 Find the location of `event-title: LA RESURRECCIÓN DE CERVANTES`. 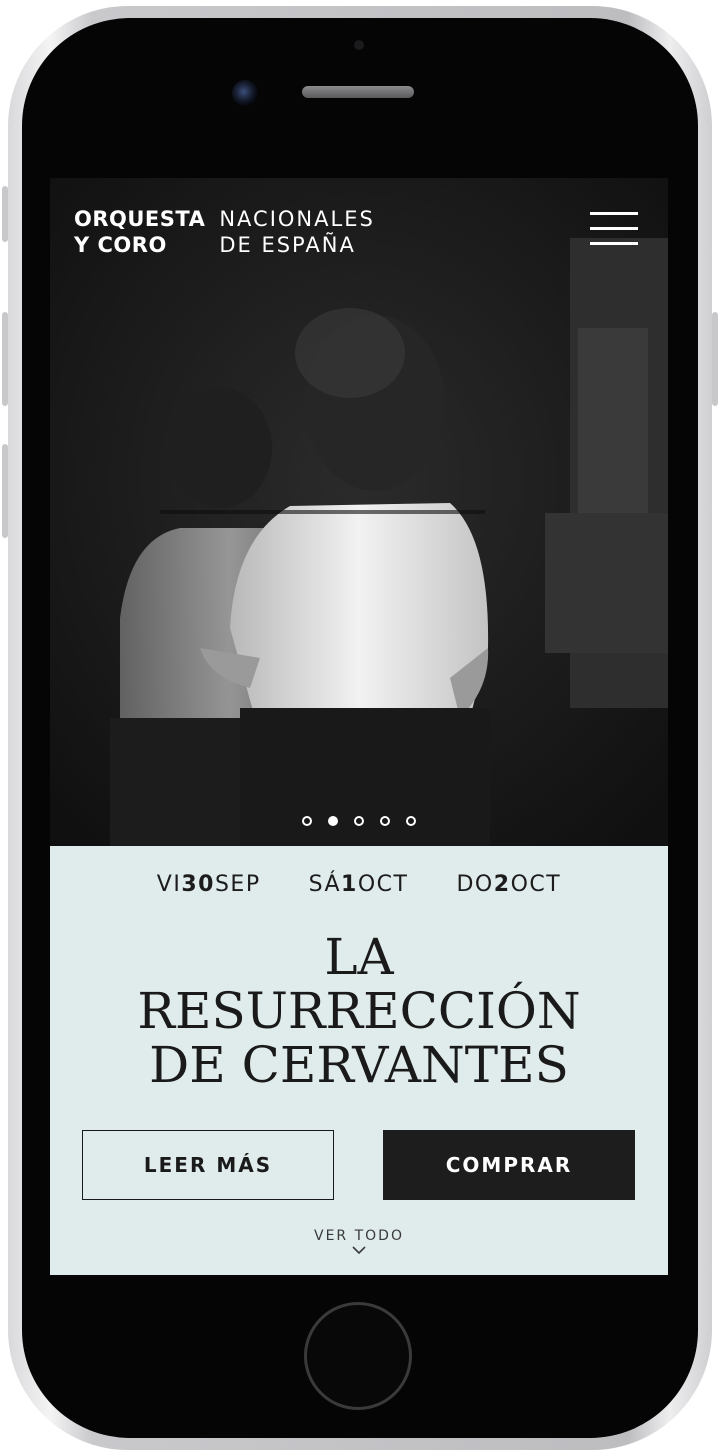

event-title: LA RESURRECCIÓN DE CERVANTES is located at coordinates (359, 1011).